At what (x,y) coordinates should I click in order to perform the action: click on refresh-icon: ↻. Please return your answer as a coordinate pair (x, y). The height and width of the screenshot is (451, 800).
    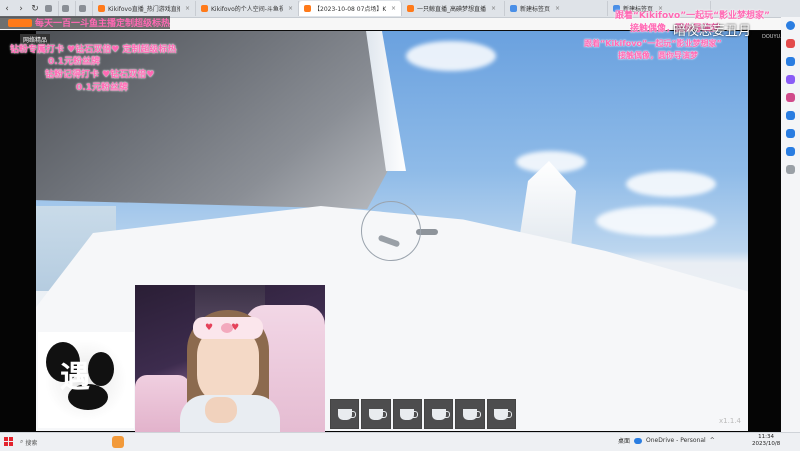
    Looking at the image, I should click on (35, 8).